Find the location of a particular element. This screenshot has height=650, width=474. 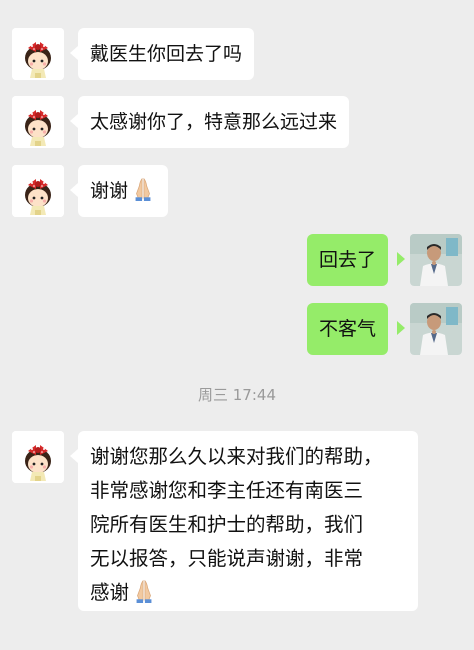

outgoing-message-bubble: 不客气 is located at coordinates (348, 329).